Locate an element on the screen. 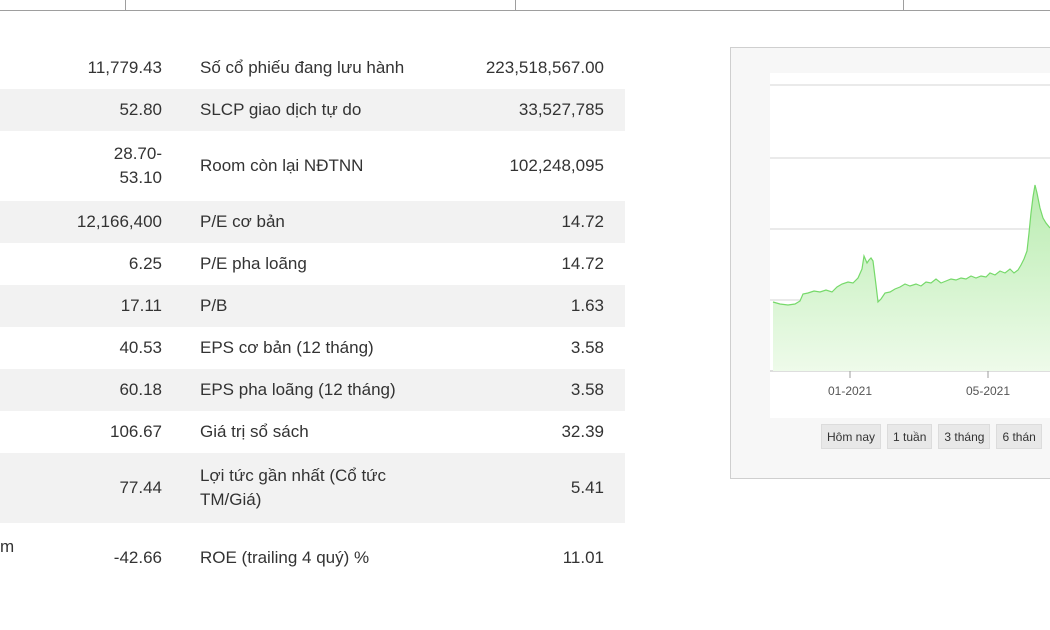 The height and width of the screenshot is (630, 1050). chart-range-selector: Hôm nay 1 tuần 3 tháng 6 thán is located at coordinates (931, 436).